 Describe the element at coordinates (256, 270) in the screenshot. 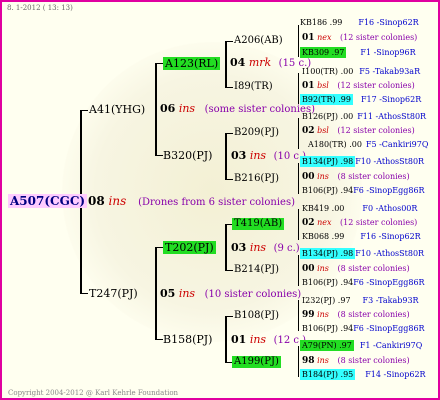

I see `queen-b214: B214(PJ)` at that location.